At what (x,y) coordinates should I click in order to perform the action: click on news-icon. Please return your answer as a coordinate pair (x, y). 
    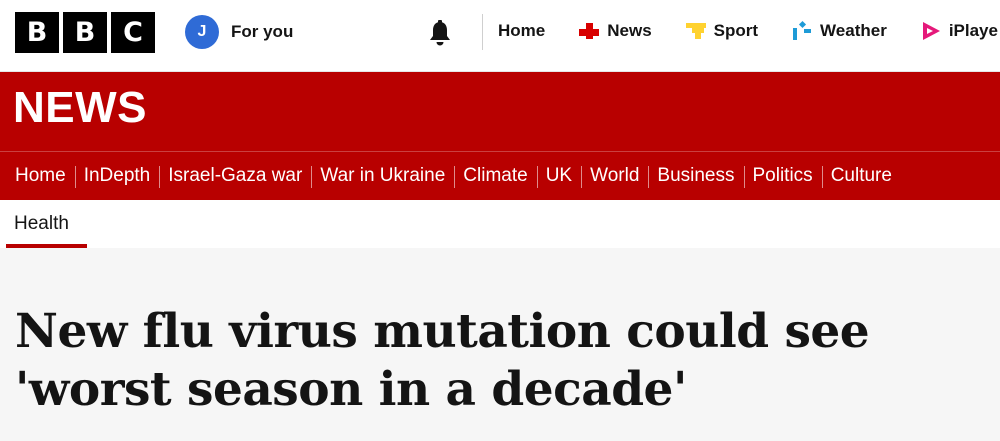
    Looking at the image, I should click on (589, 31).